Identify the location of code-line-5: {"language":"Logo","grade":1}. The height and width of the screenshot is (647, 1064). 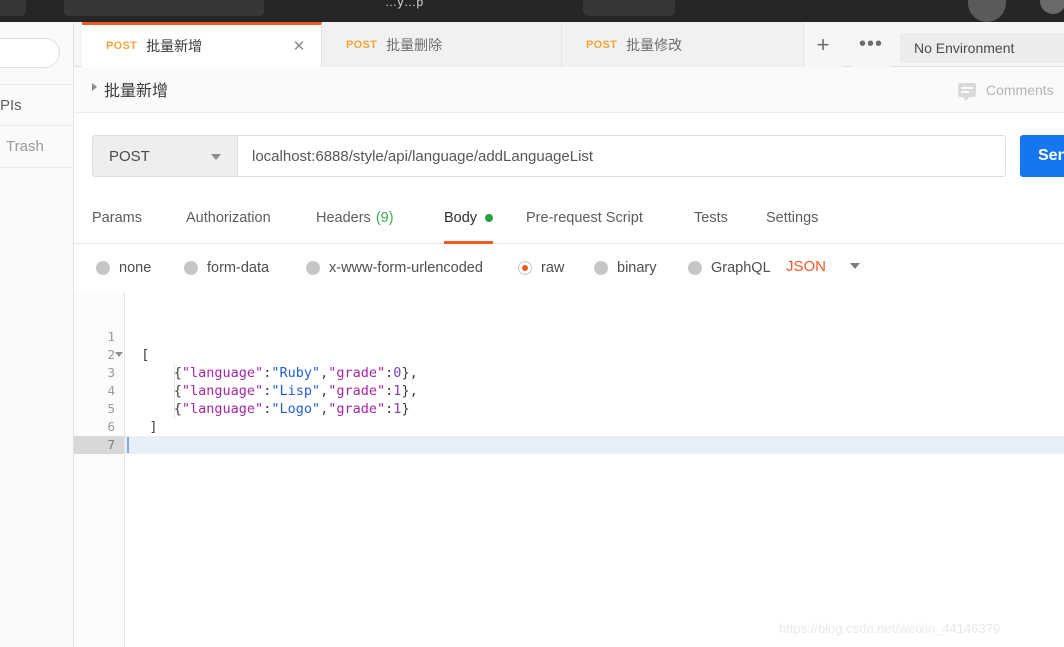
(267, 409).